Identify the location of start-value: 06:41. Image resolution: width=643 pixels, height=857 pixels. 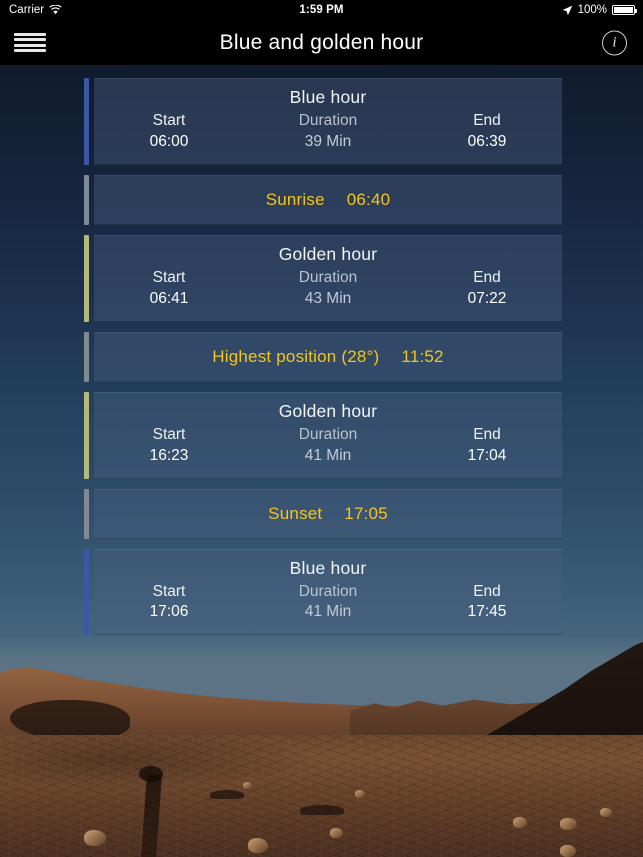
(169, 298).